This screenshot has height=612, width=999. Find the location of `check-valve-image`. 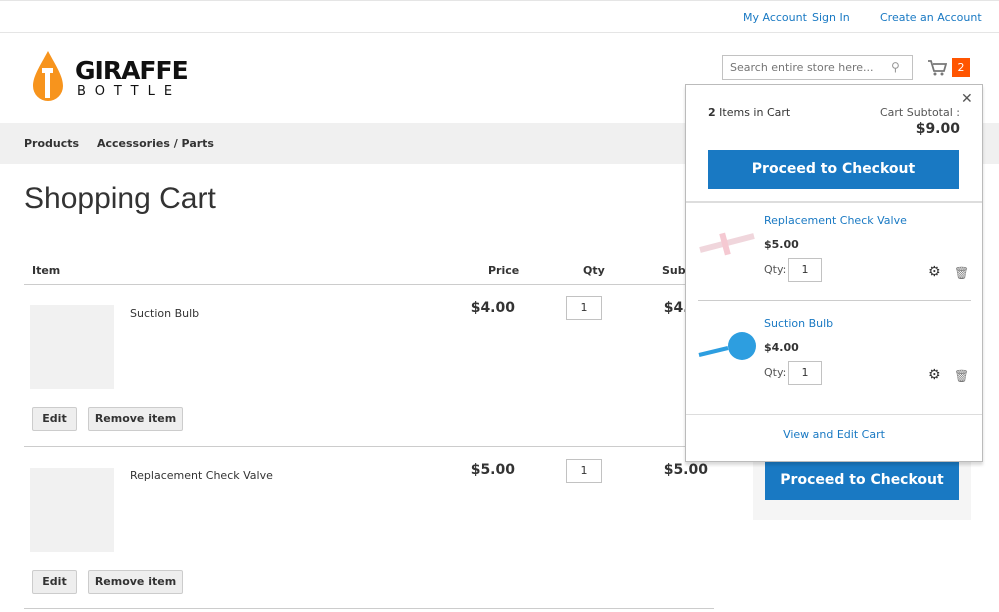

check-valve-image is located at coordinates (727, 243).